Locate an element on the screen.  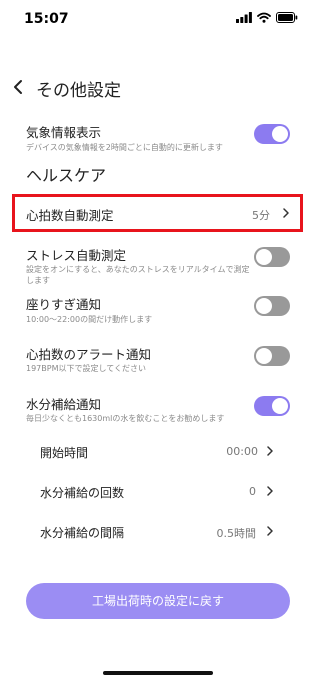
hydration-start-value: 00:00 is located at coordinates (242, 451).